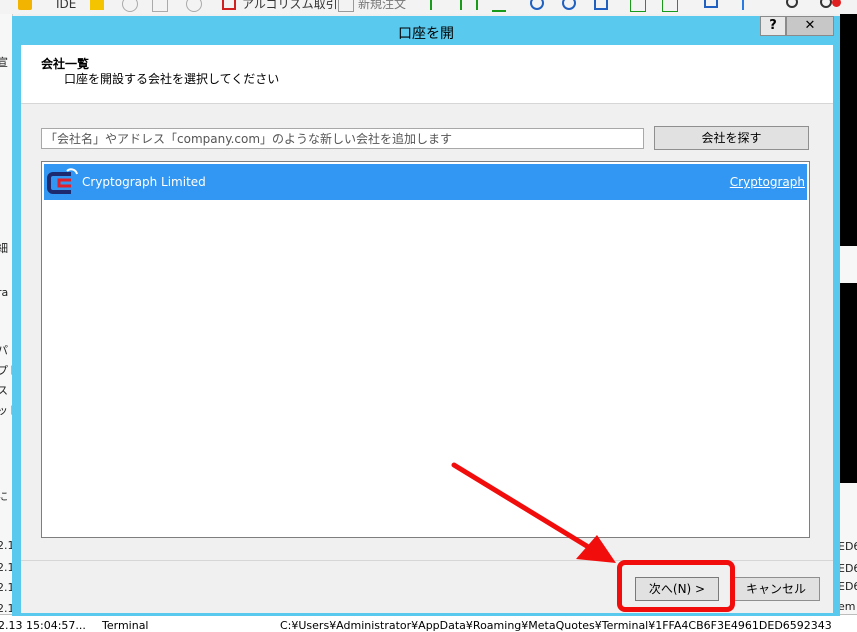 This screenshot has height=632, width=857. What do you see at coordinates (776, 589) in the screenshot?
I see `cancel-button: キャンセル` at bounding box center [776, 589].